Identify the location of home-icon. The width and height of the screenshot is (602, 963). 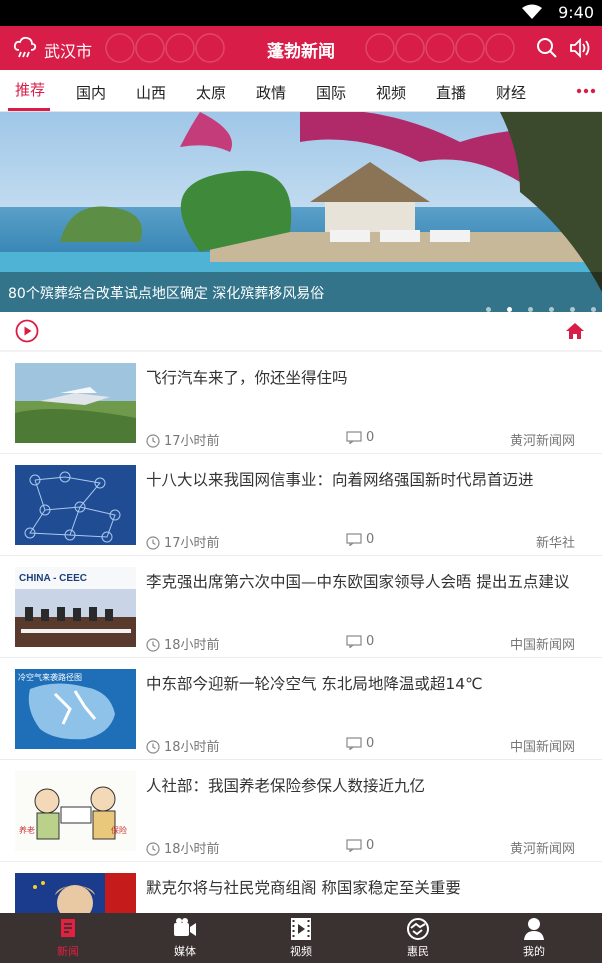
(575, 331).